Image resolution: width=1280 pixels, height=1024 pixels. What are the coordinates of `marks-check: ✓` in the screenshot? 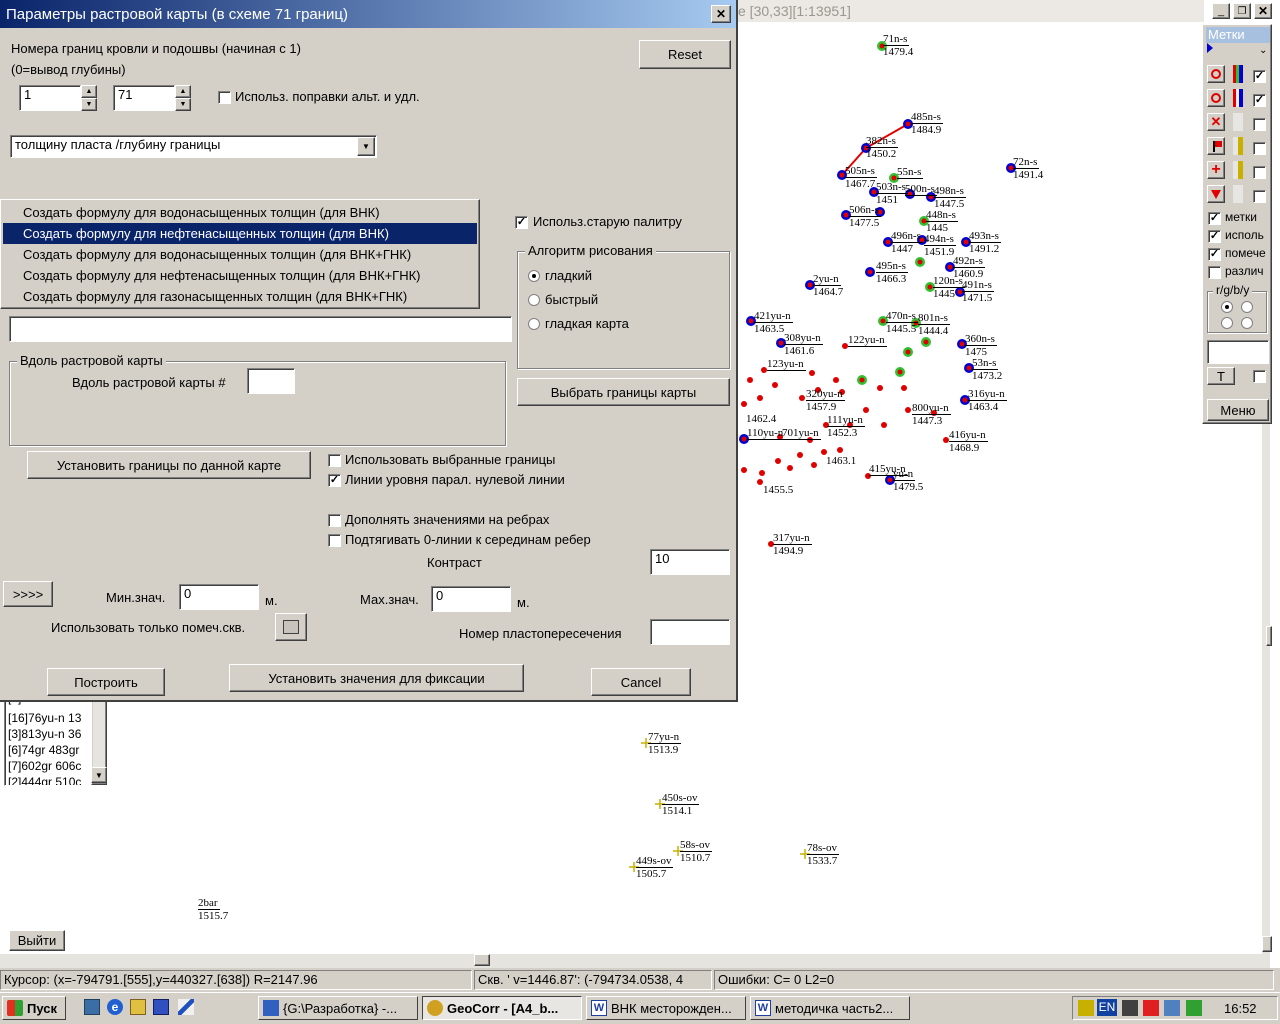 It's located at (1214, 218).